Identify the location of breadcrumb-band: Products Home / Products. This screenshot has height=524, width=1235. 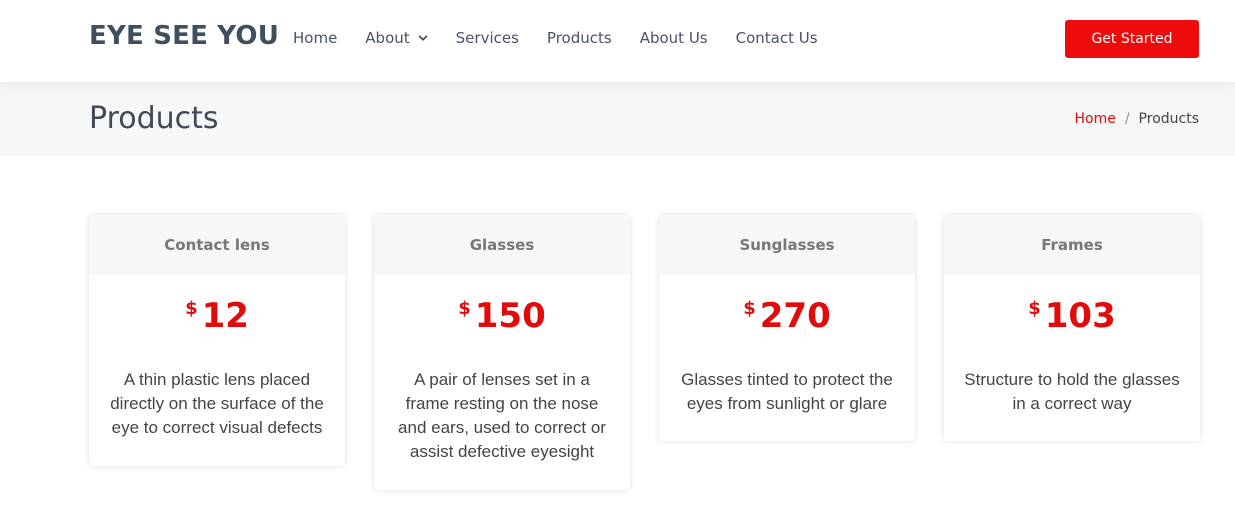
(617, 119).